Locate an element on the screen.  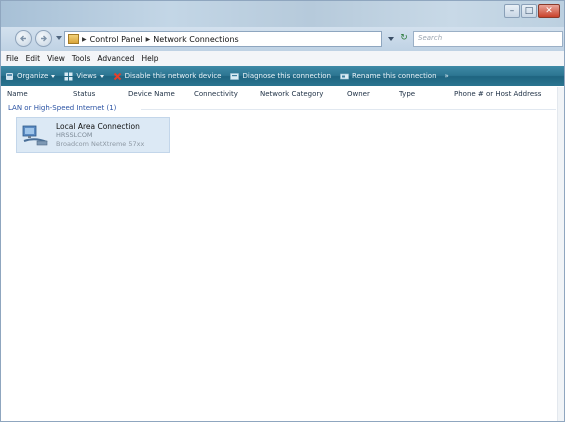
close-icon: ✕ is located at coordinates (549, 11).